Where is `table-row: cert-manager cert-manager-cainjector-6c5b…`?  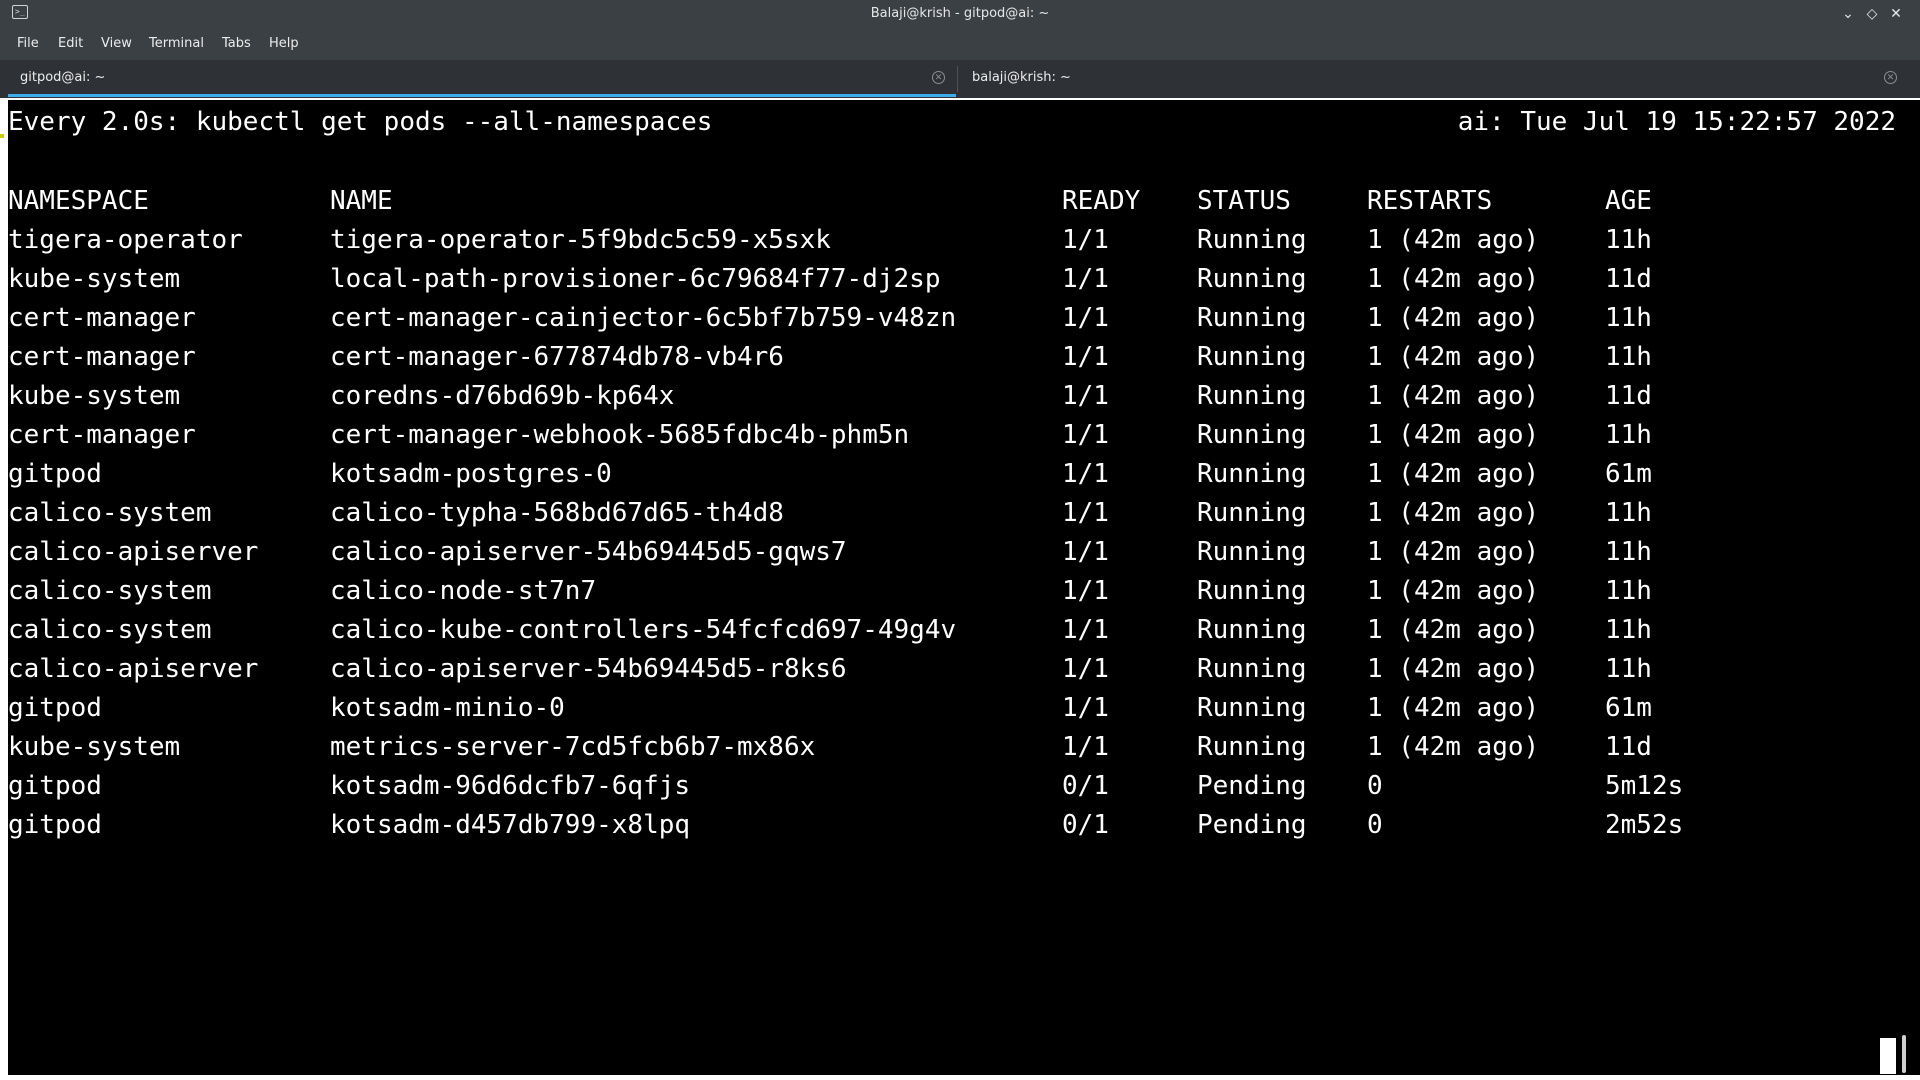 table-row: cert-manager cert-manager-cainjector-6c5b… is located at coordinates (888, 318).